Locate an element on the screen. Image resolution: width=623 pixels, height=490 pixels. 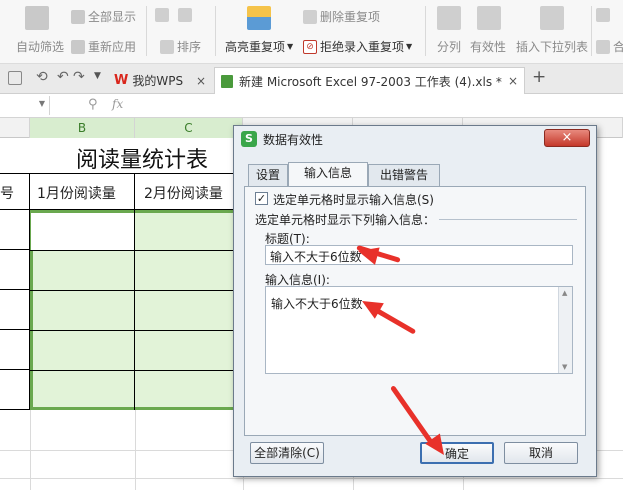
insert-dropdown-button: 插入下拉列表 is located at coordinates (552, 46).